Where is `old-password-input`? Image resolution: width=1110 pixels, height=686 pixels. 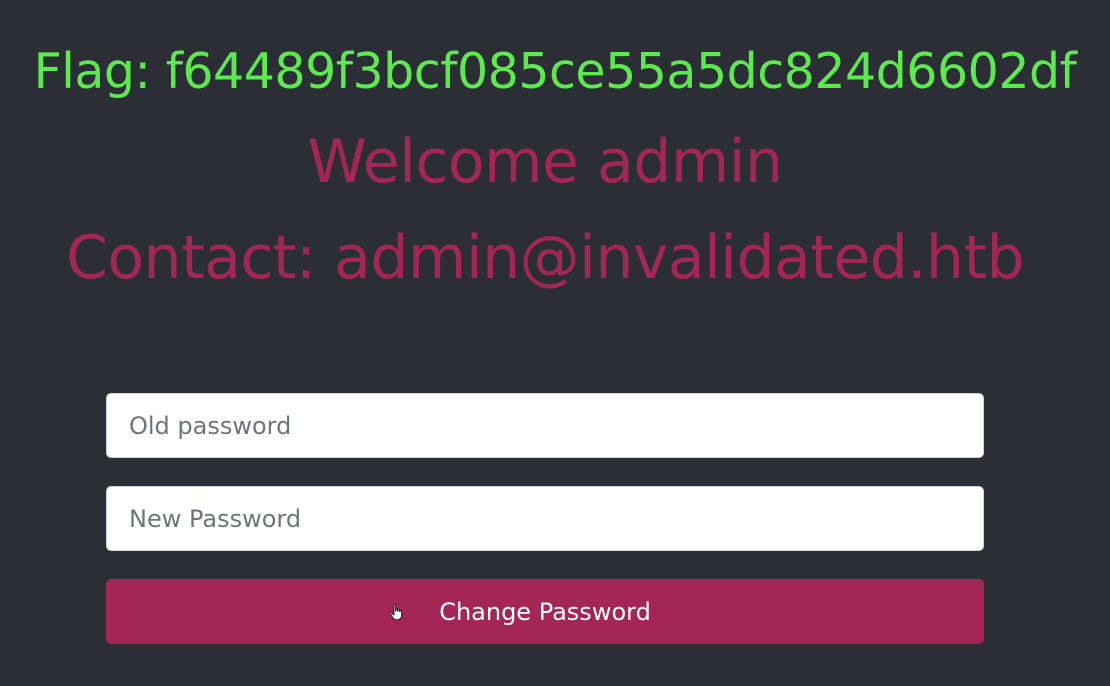
old-password-input is located at coordinates (545, 425).